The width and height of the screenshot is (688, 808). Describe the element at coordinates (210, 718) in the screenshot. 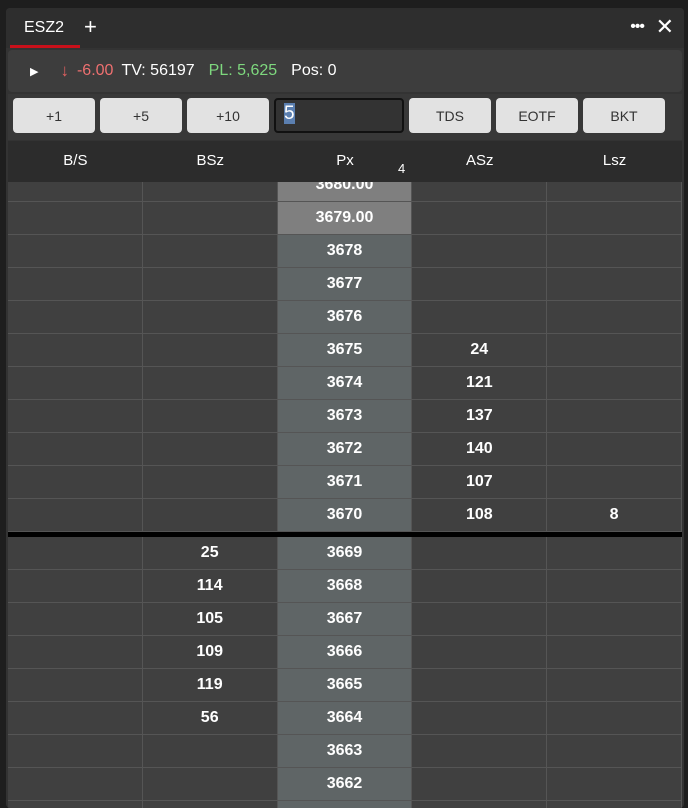

I see `bsz-cell: 56` at that location.